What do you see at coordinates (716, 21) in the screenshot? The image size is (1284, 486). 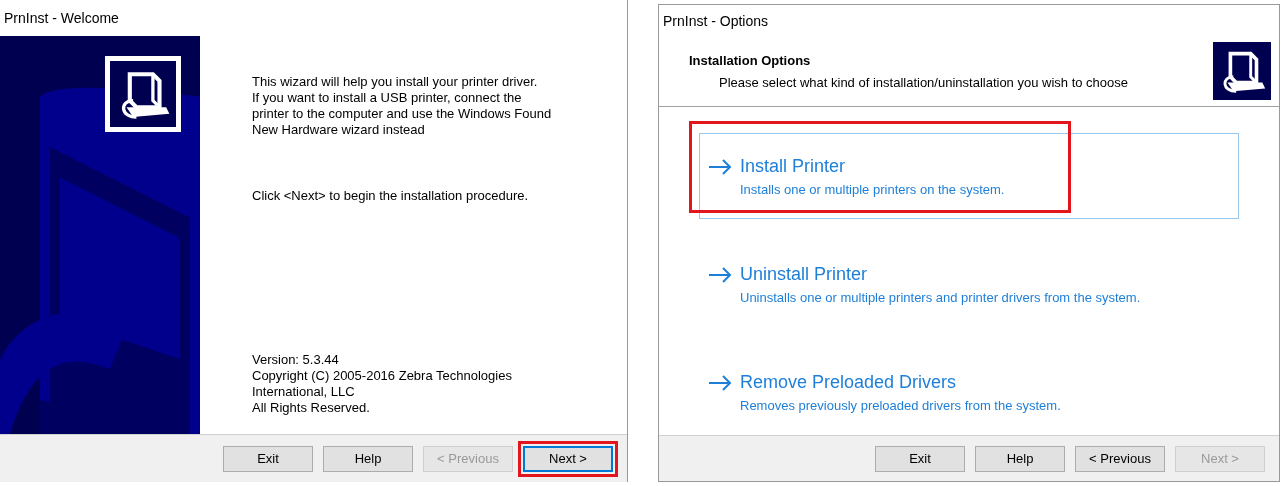 I see `window-title: PrnInst - Options` at bounding box center [716, 21].